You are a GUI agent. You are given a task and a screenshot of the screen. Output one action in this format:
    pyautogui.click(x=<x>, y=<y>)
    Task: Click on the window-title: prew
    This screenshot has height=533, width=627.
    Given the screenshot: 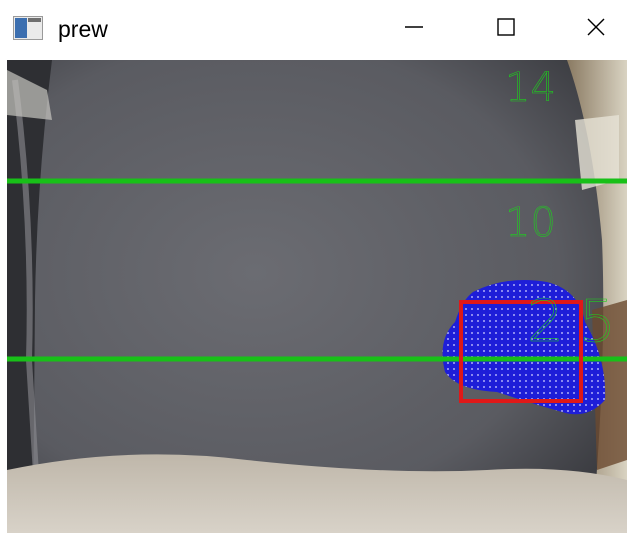 What is the action you would take?
    pyautogui.click(x=83, y=29)
    